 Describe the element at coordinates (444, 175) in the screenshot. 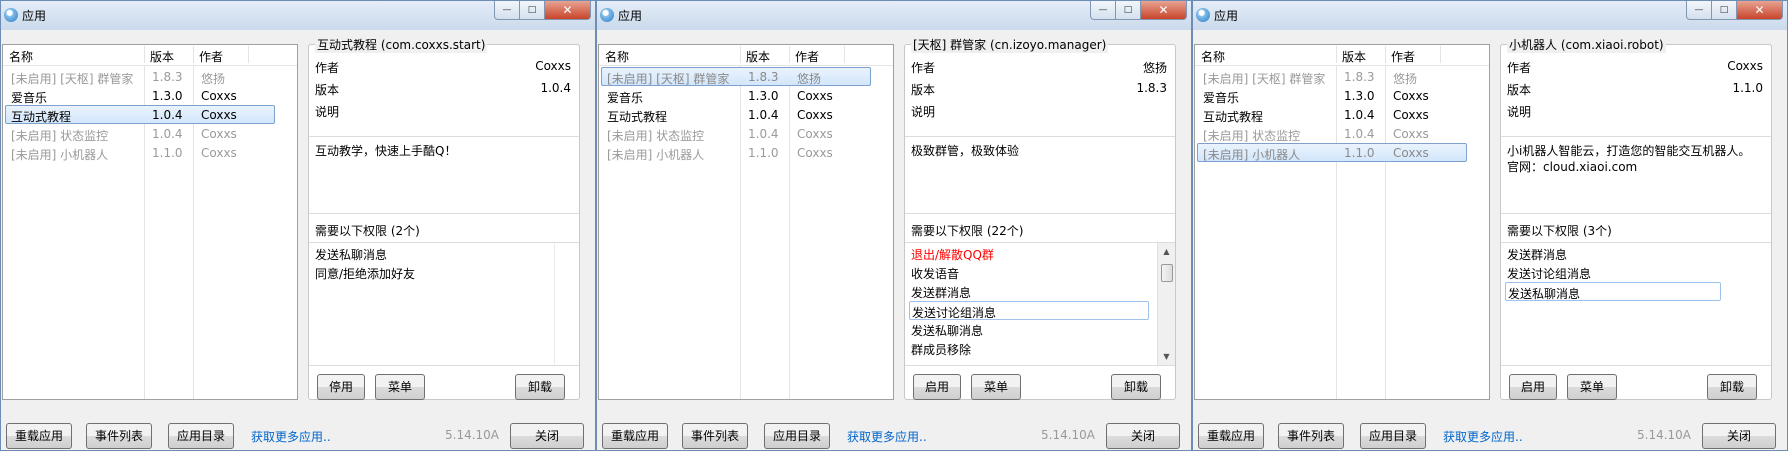

I see `description-text-box: 互动教学，快速上手酷Q！` at that location.